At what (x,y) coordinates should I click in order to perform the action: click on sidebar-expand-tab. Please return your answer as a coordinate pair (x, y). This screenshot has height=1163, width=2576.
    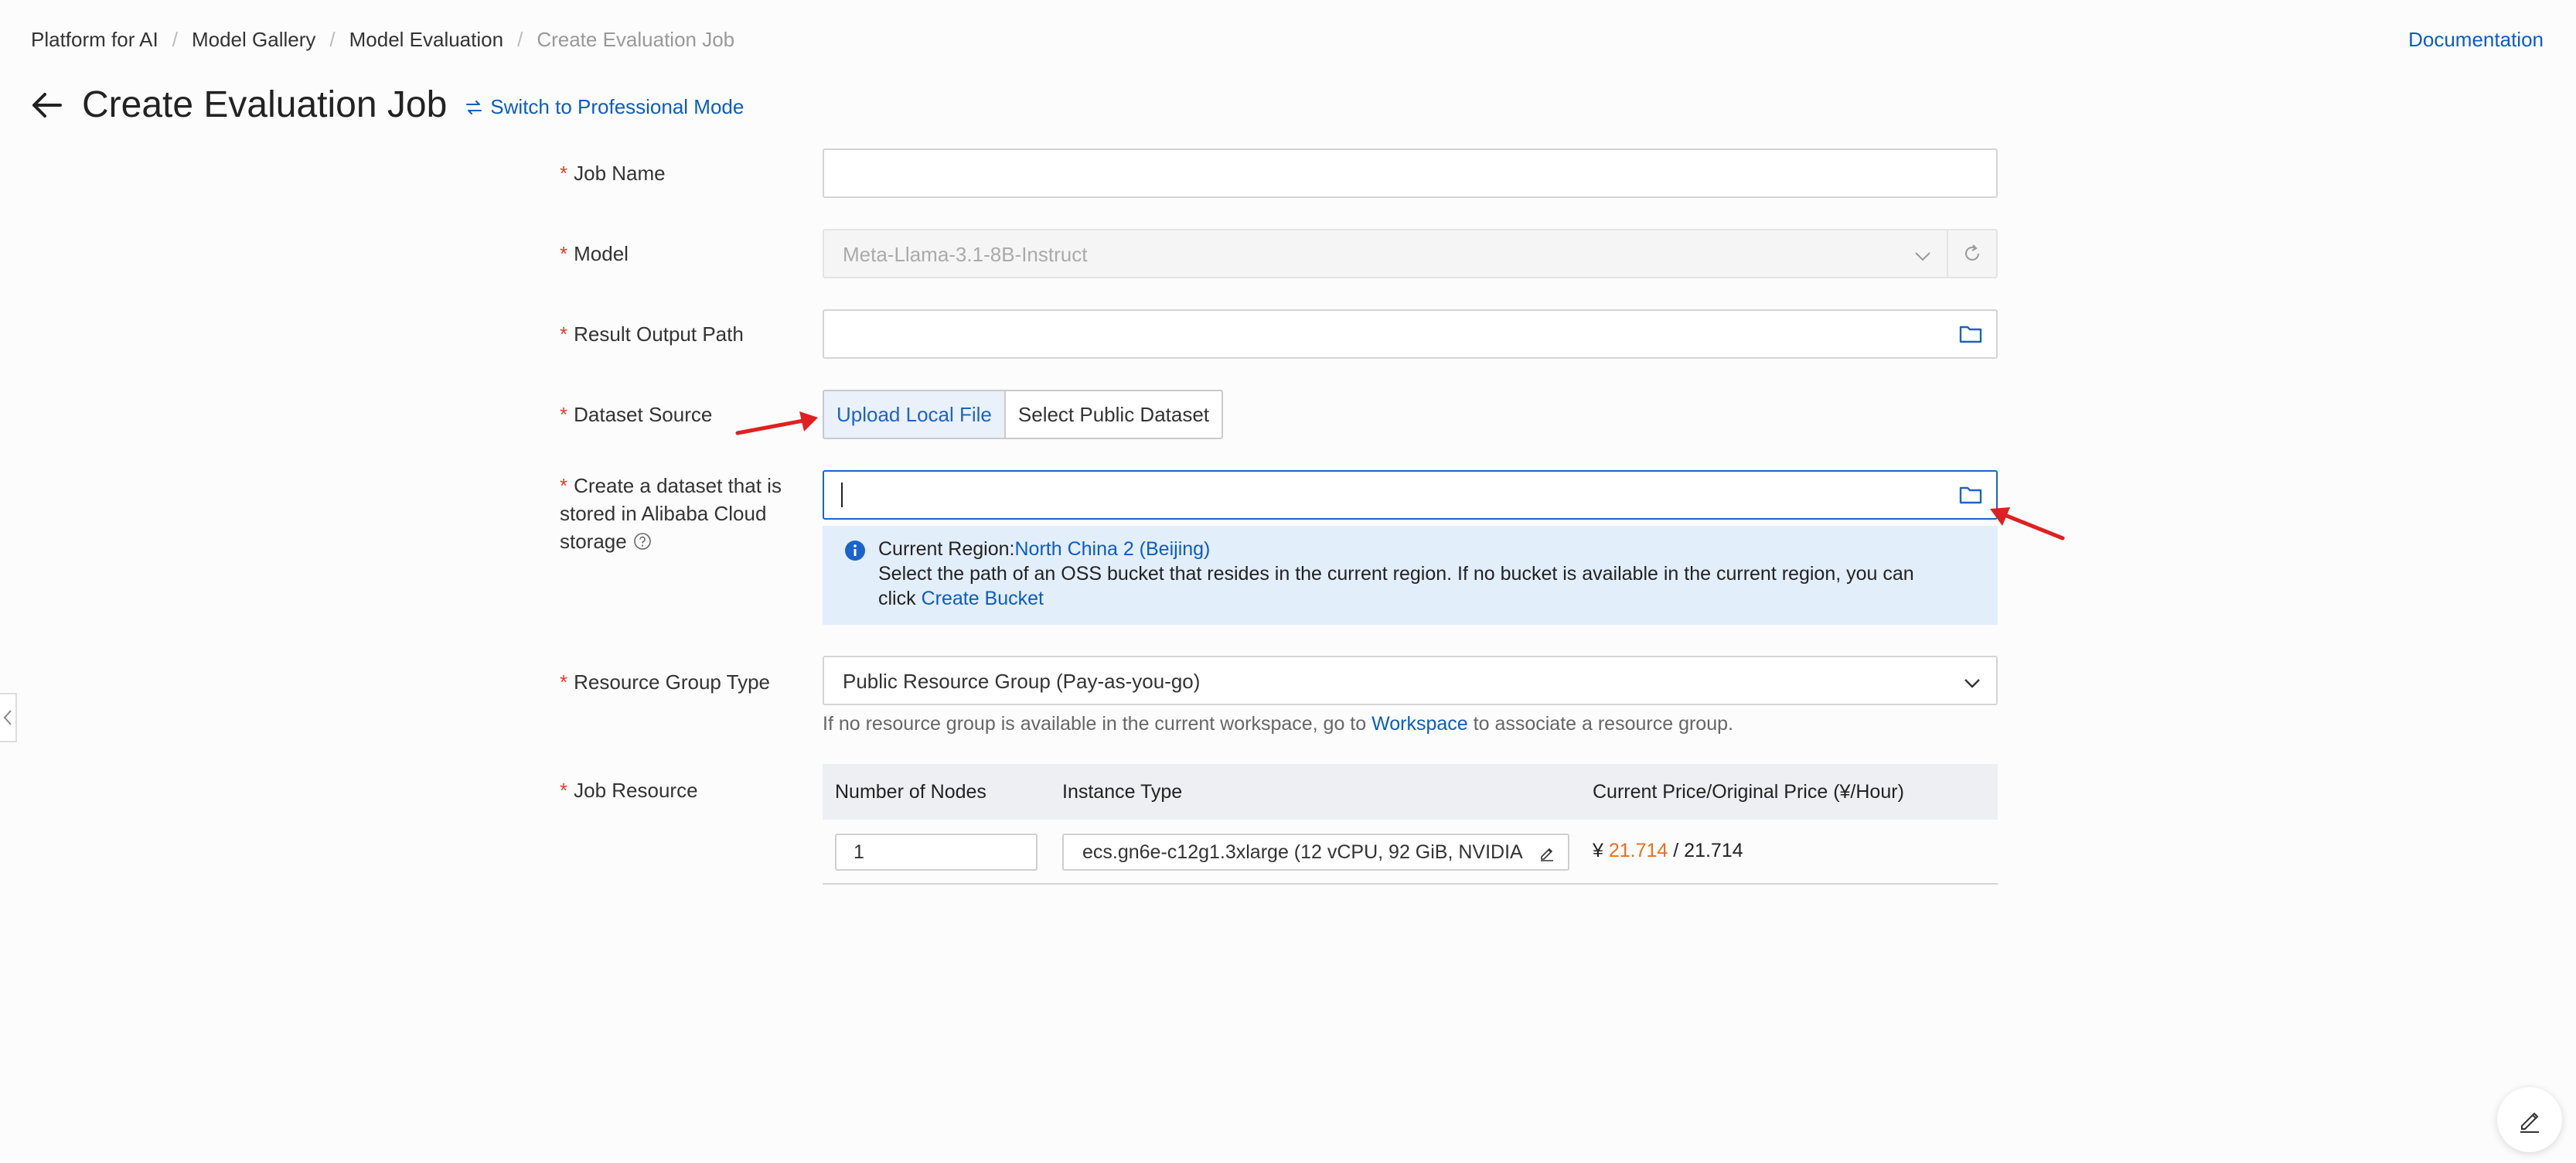
    Looking at the image, I should click on (8, 718).